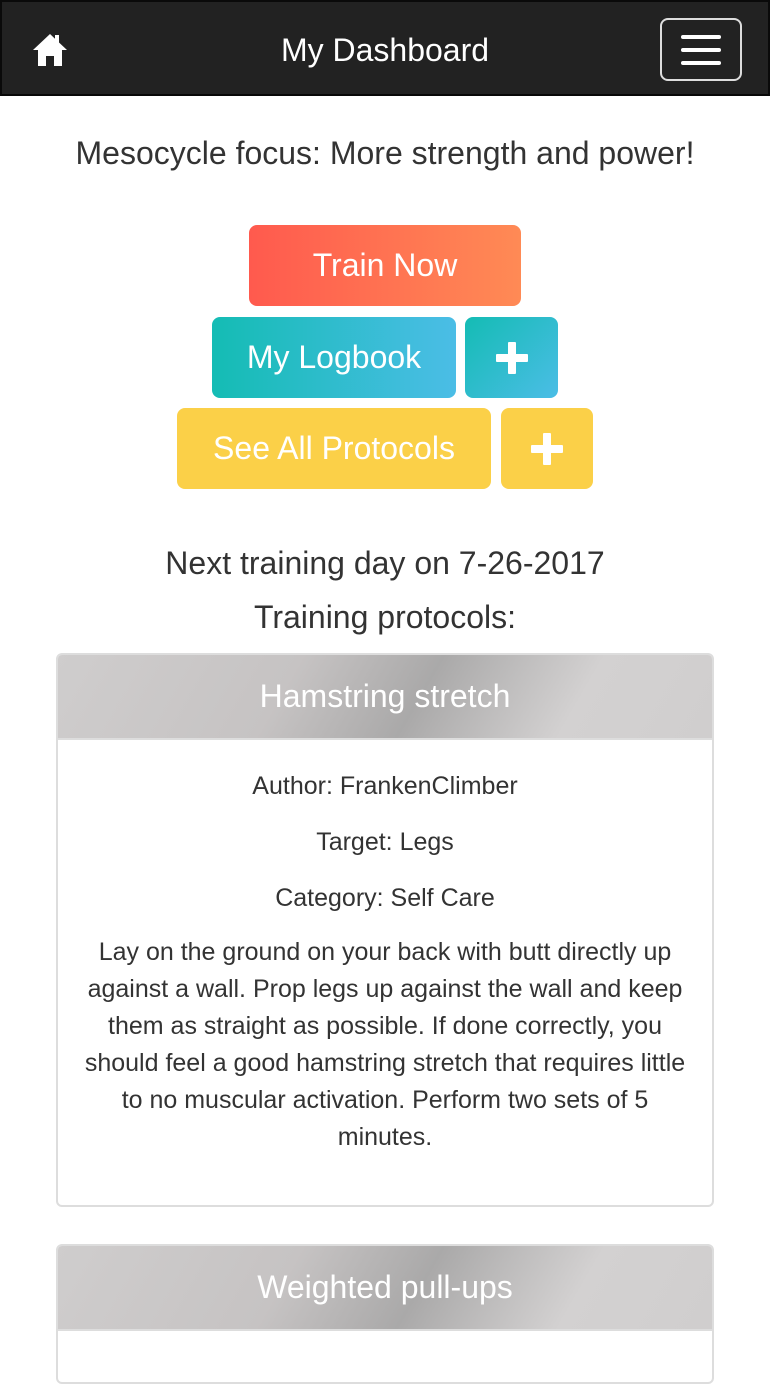 This screenshot has width=770, height=1384. What do you see at coordinates (334, 448) in the screenshot?
I see `see-all-protocols-button: See All Protocols` at bounding box center [334, 448].